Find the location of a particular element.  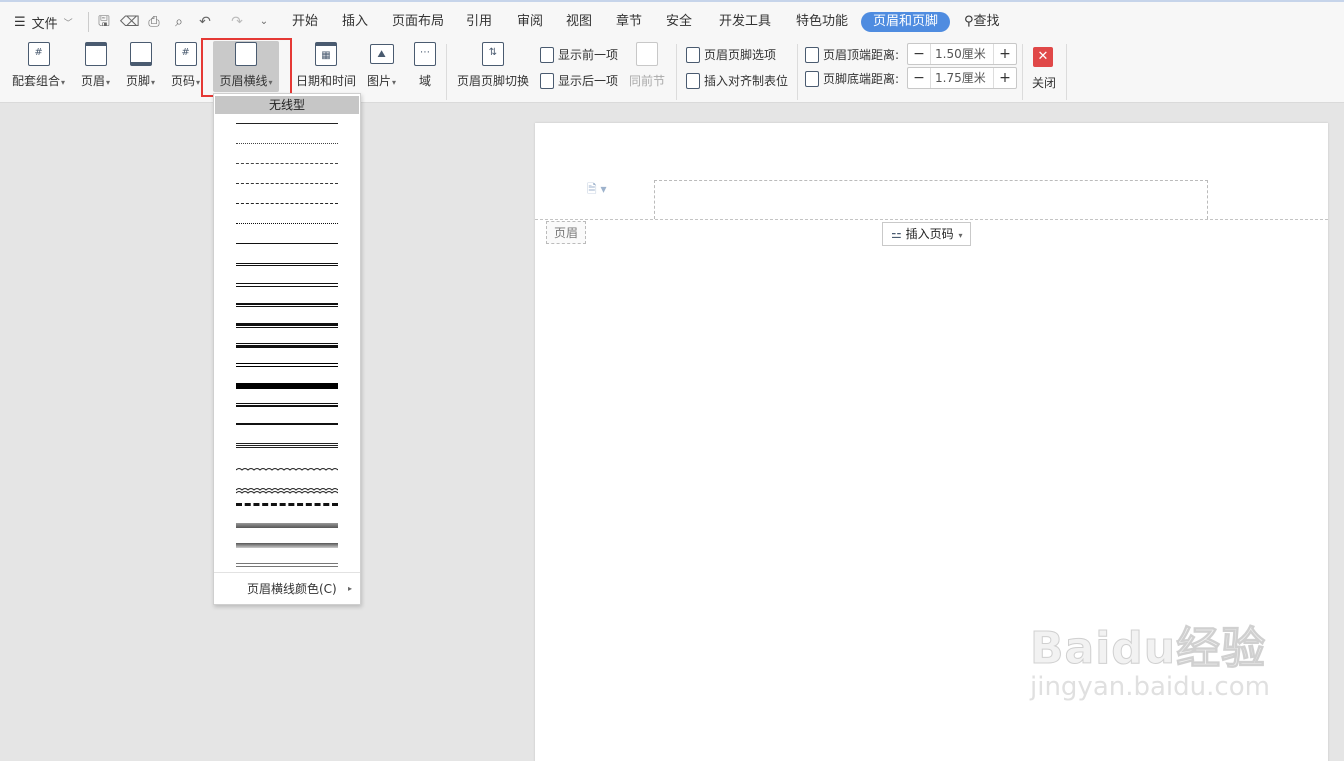

header-top-distance-value: 1.50厘米 is located at coordinates (962, 54).